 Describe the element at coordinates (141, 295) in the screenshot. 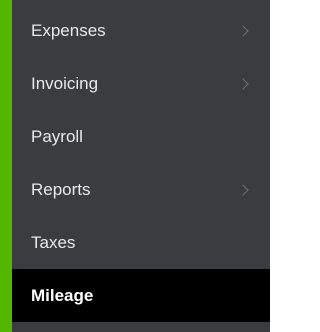

I see `sidebar-item-mileage: Mileage` at that location.